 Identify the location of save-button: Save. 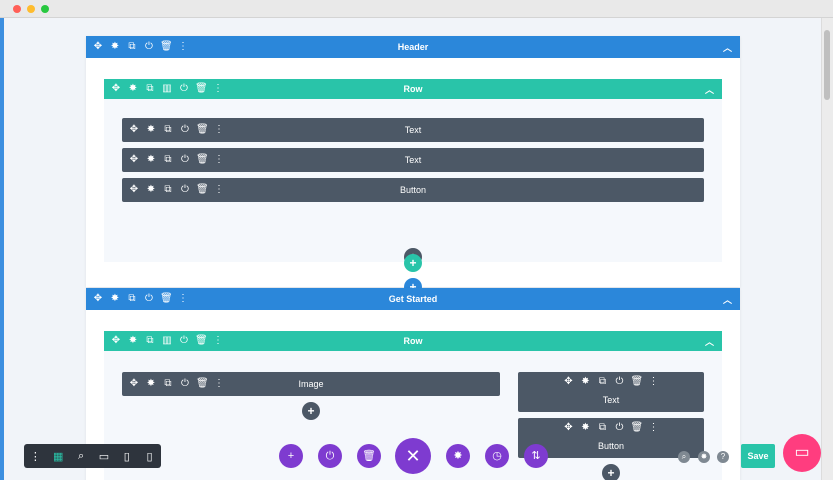
(758, 456).